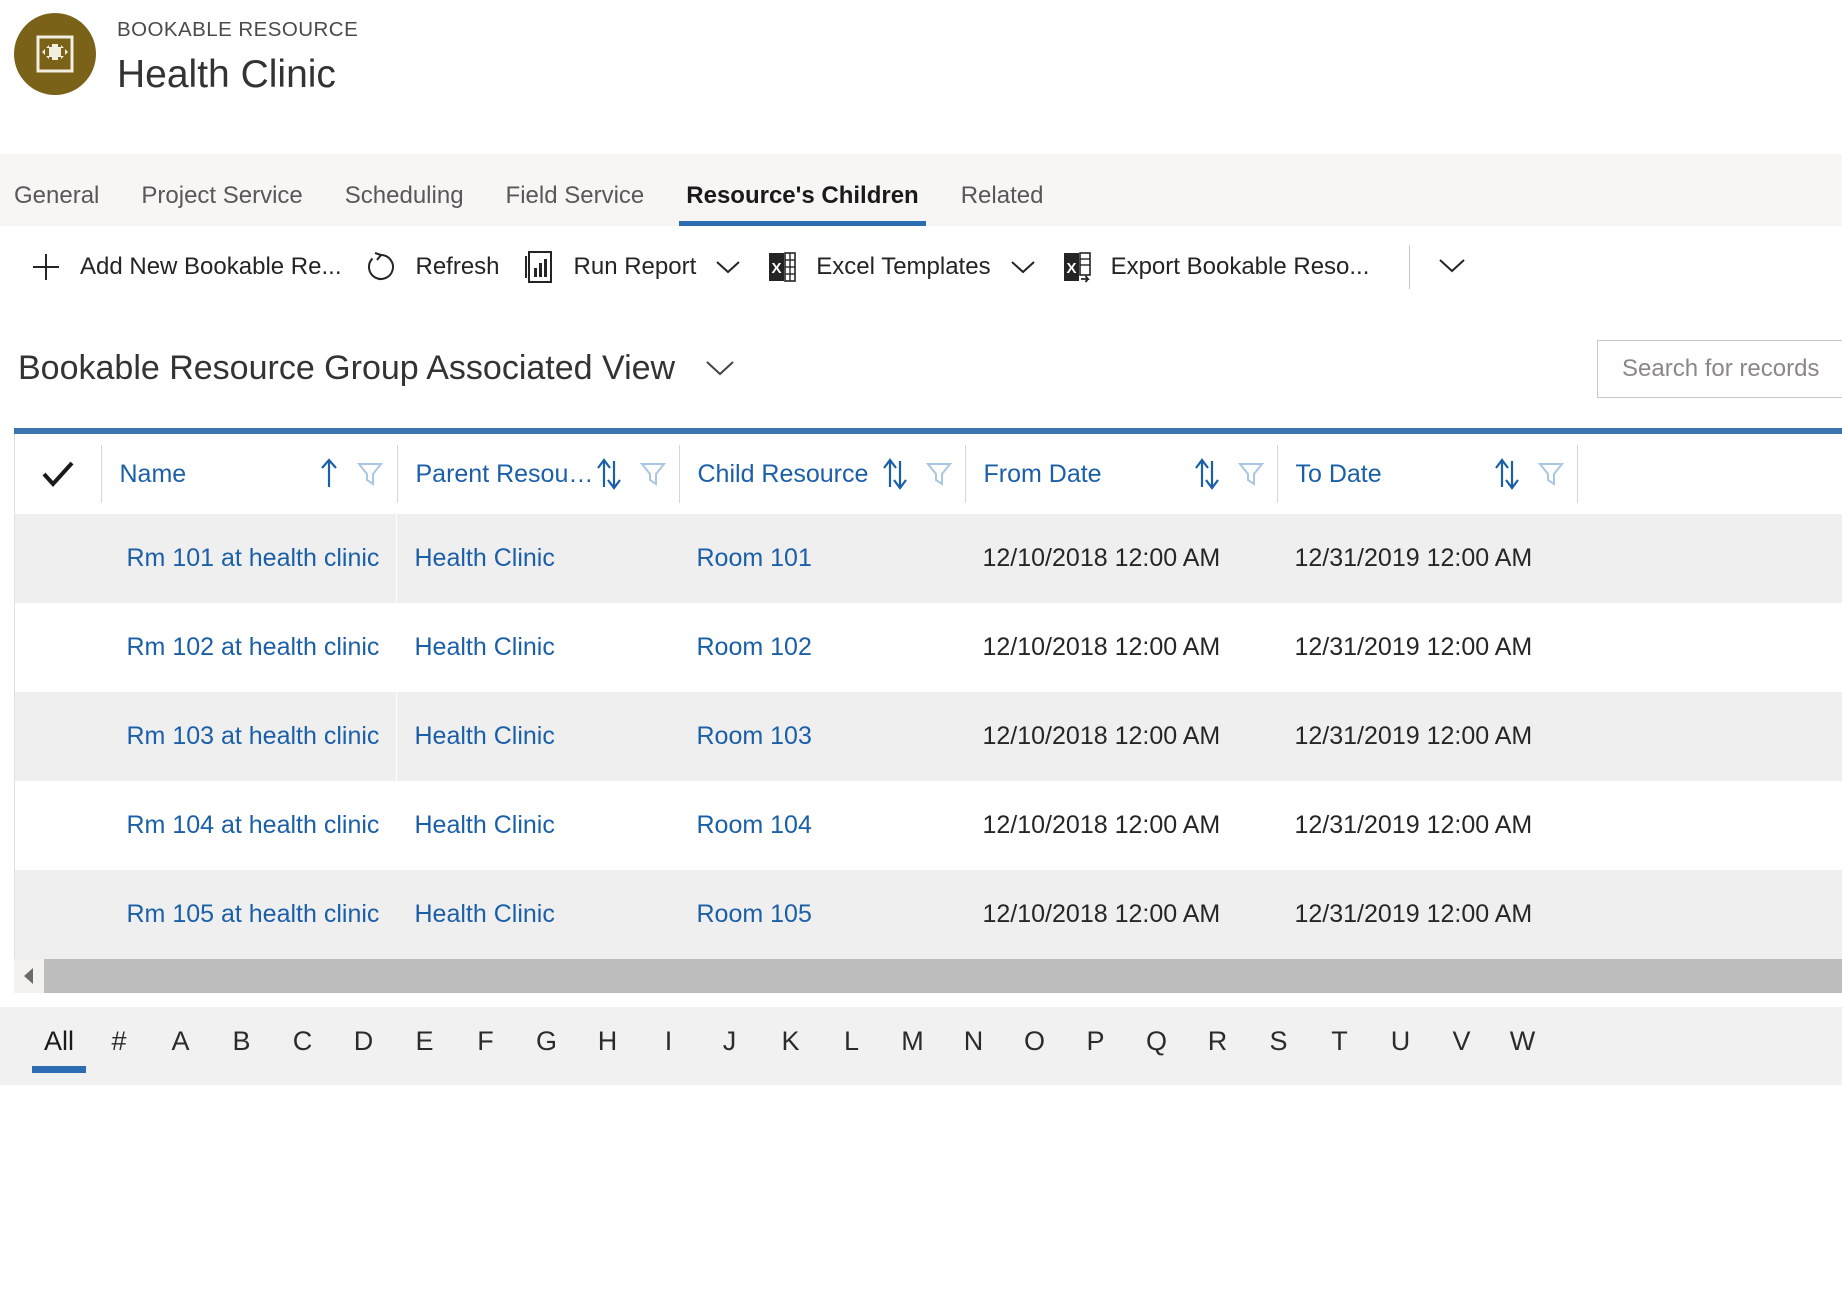  Describe the element at coordinates (485, 1046) in the screenshot. I see `alpha-filter-f: F` at that location.